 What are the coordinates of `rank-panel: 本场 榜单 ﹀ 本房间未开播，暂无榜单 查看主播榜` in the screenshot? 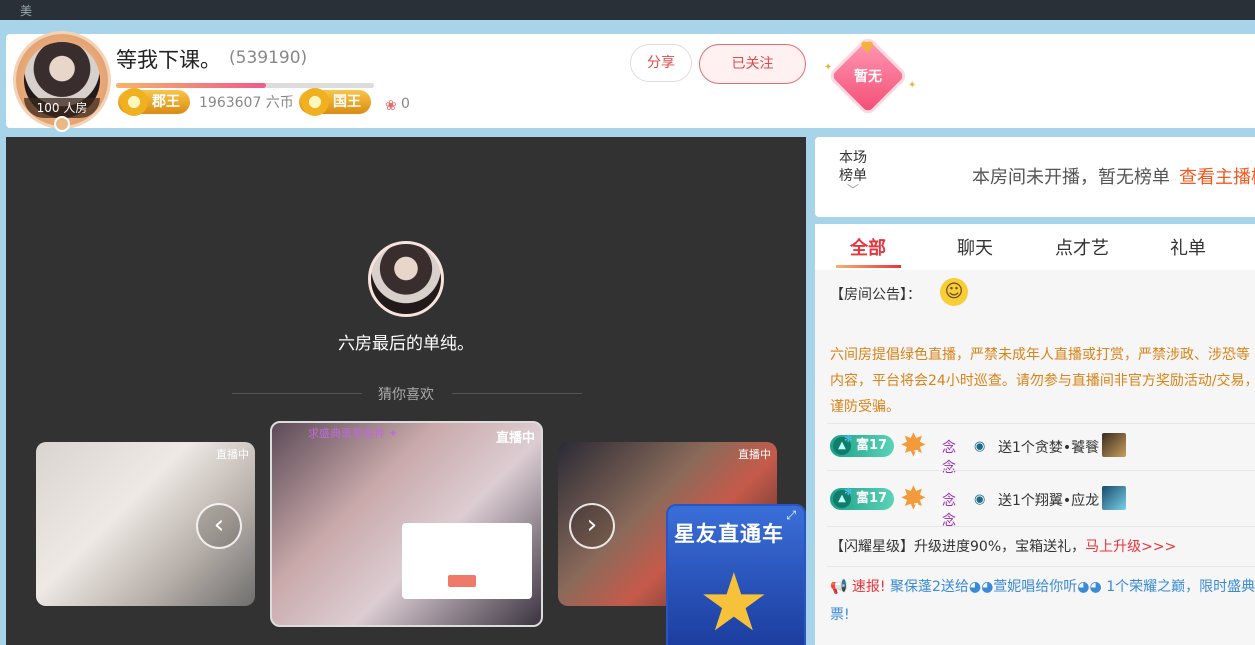 It's located at (1035, 177).